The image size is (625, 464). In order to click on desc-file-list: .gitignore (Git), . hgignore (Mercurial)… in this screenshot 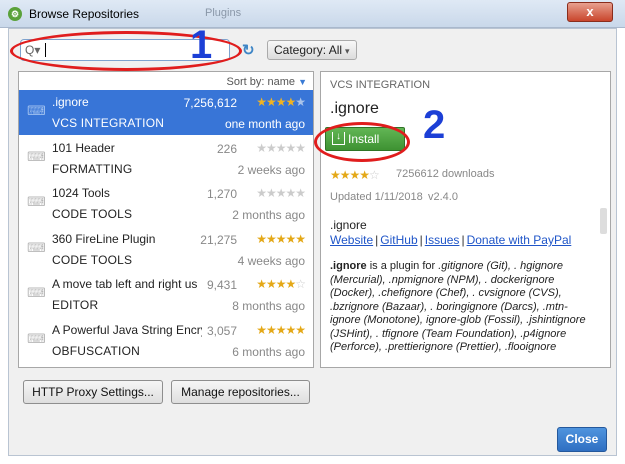, I will do `click(458, 306)`.